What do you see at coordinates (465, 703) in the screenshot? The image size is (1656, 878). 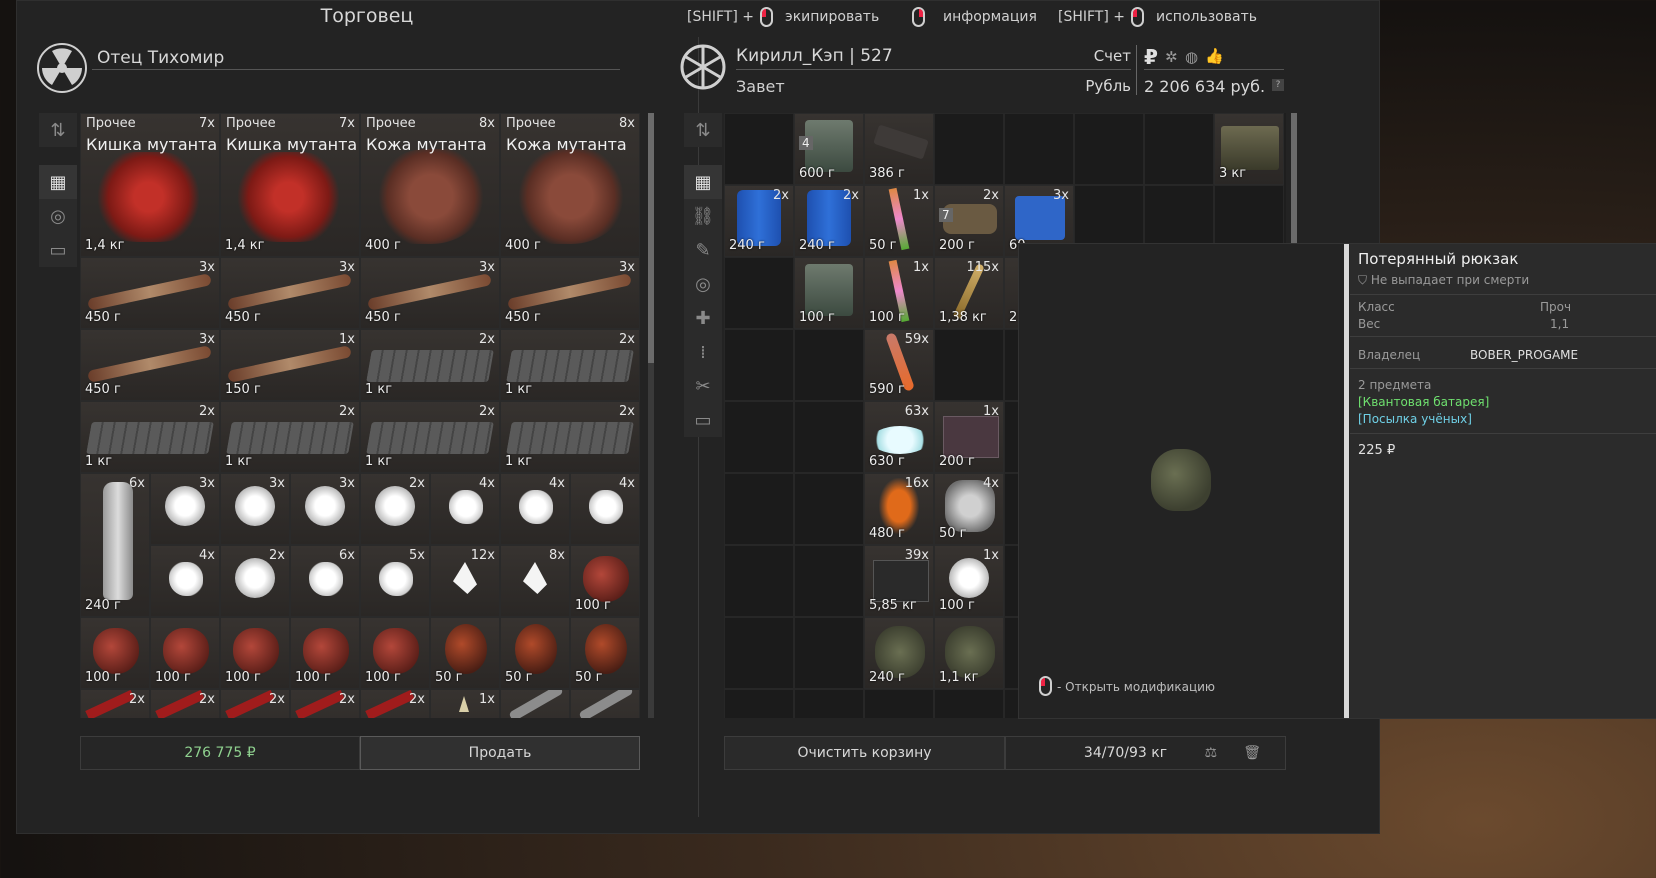 I see `item-cell: 1x` at bounding box center [465, 703].